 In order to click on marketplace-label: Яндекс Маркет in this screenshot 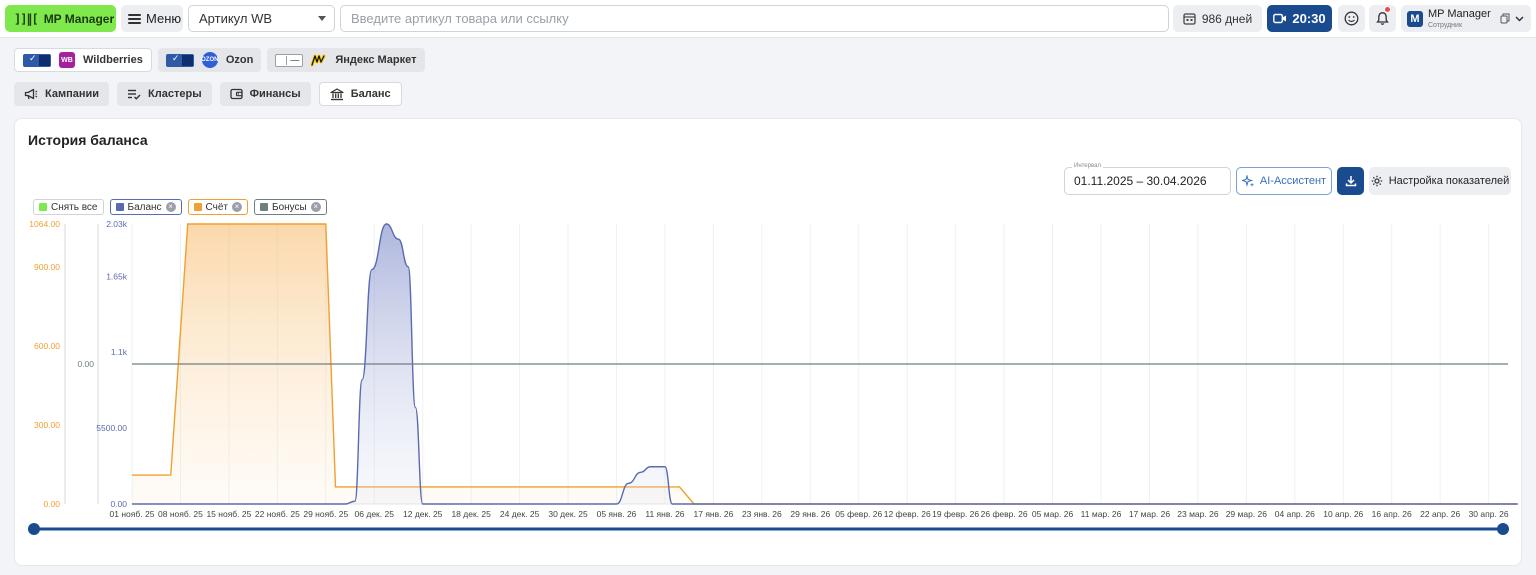, I will do `click(376, 60)`.